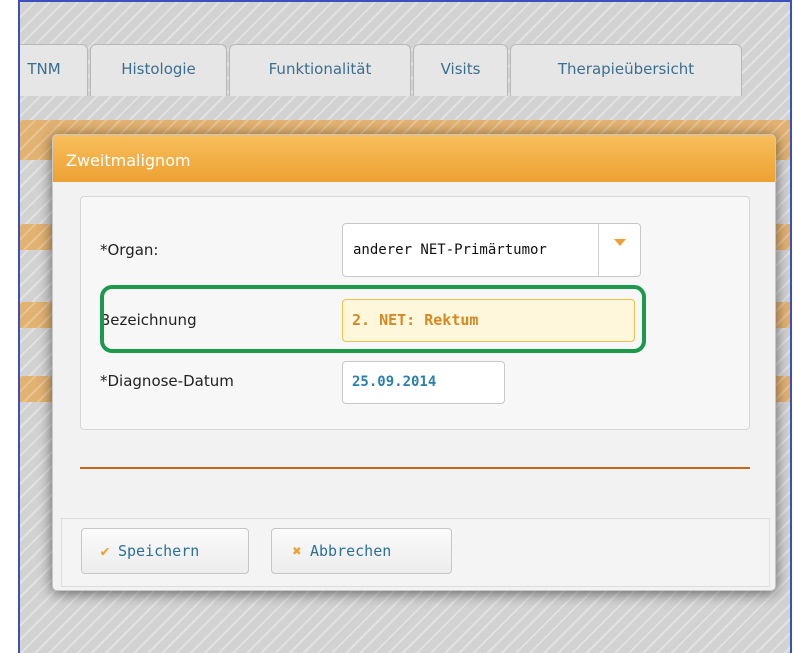 The height and width of the screenshot is (653, 794). What do you see at coordinates (423, 382) in the screenshot?
I see `diagnose-datum-input: 25.09.2014` at bounding box center [423, 382].